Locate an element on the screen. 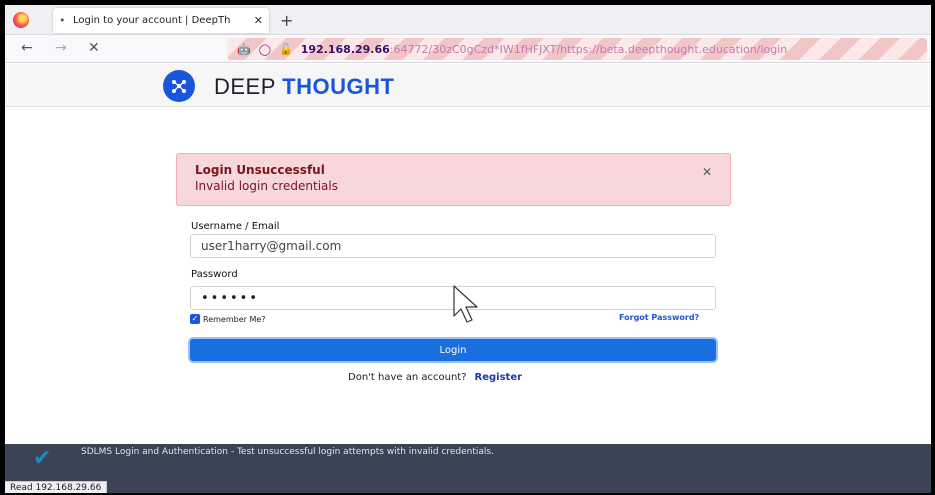  password-label: Password is located at coordinates (214, 274).